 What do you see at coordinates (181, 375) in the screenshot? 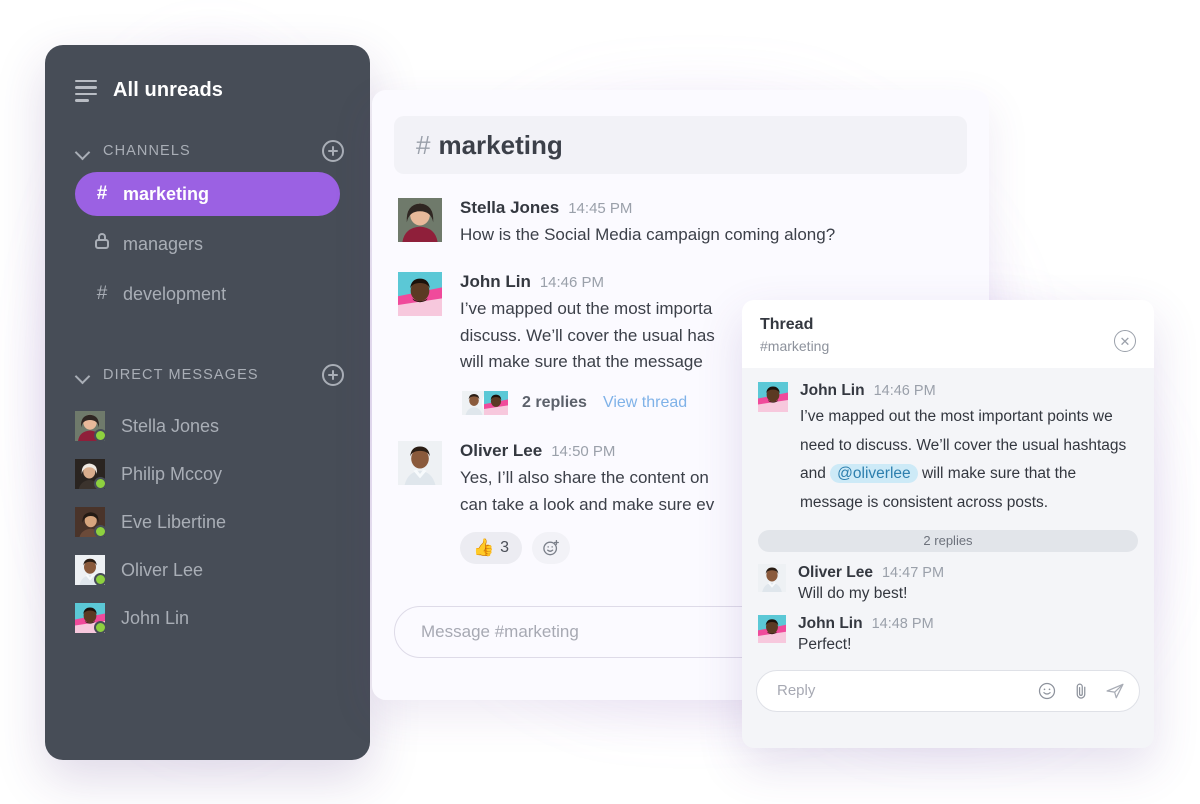
I see `direct-messages-section-label: DIRECT MESSAGES` at bounding box center [181, 375].